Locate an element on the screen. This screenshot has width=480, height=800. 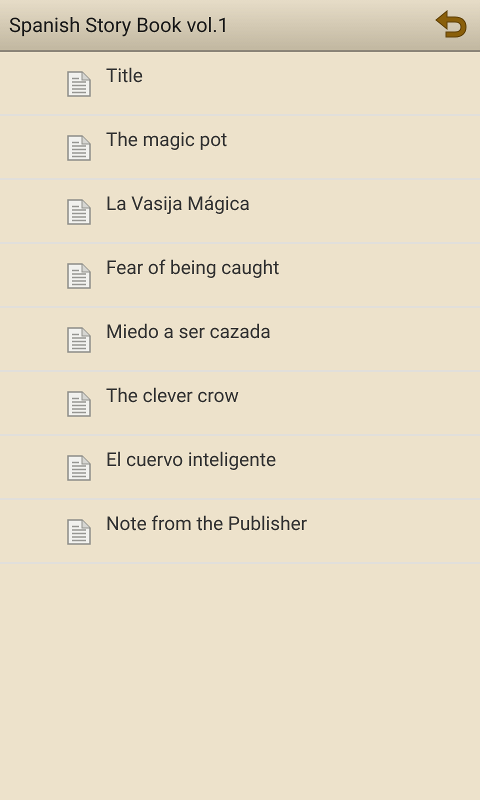
chapter-item: La Vasija Mágica is located at coordinates (240, 212).